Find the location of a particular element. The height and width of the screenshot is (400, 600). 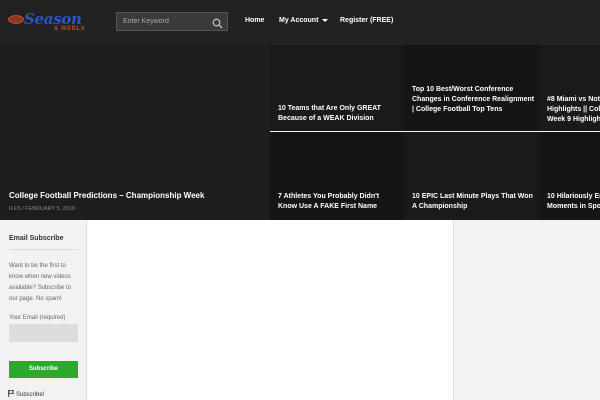

subscribe-link: Subscribe! is located at coordinates (26, 394).